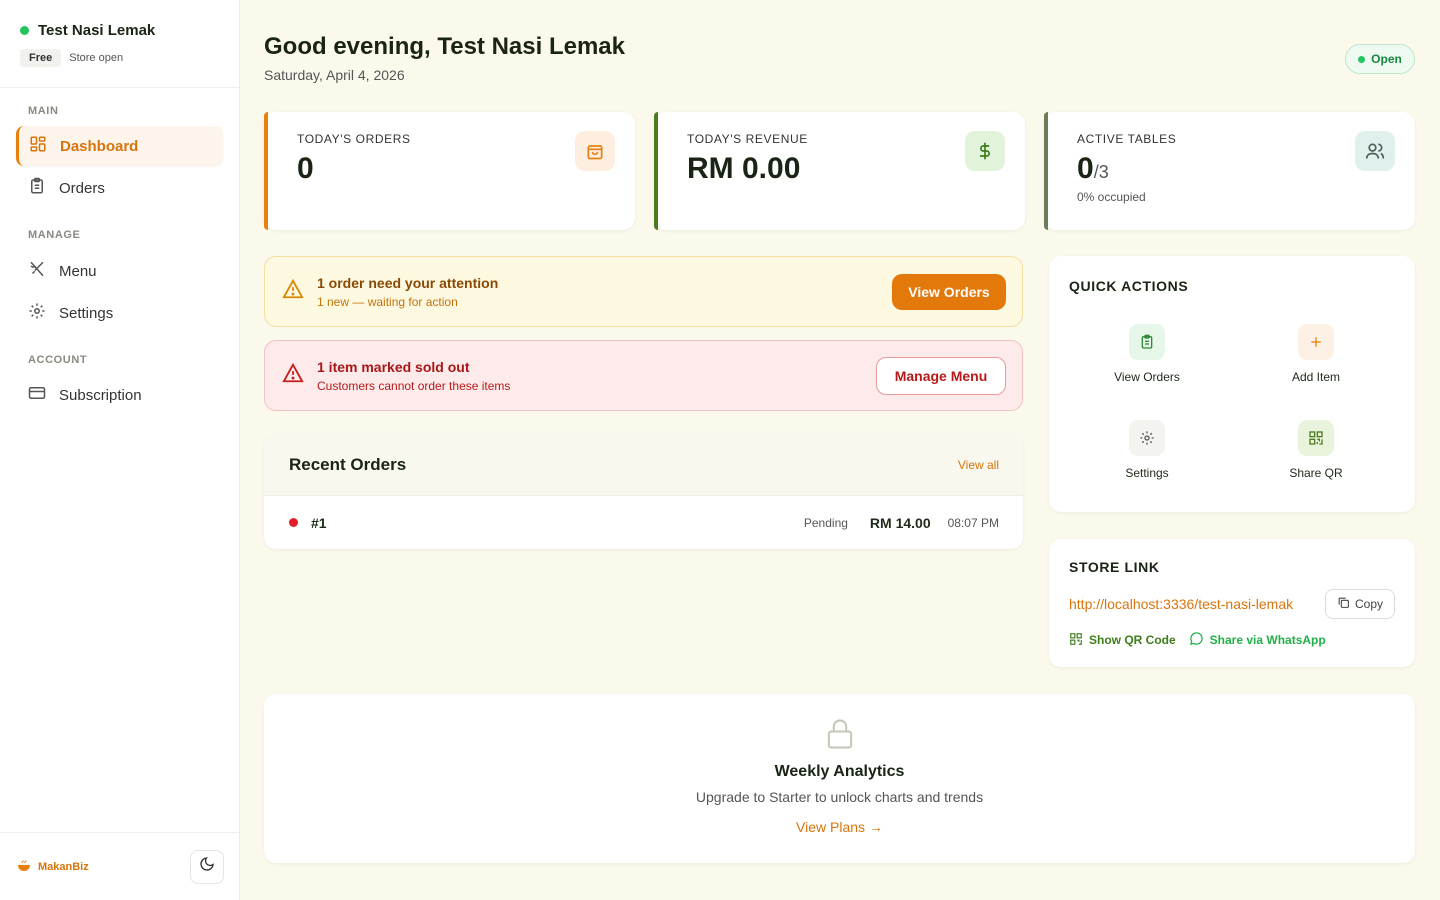 The width and height of the screenshot is (1440, 900). I want to click on sidebar-item-label: Menu, so click(78, 271).